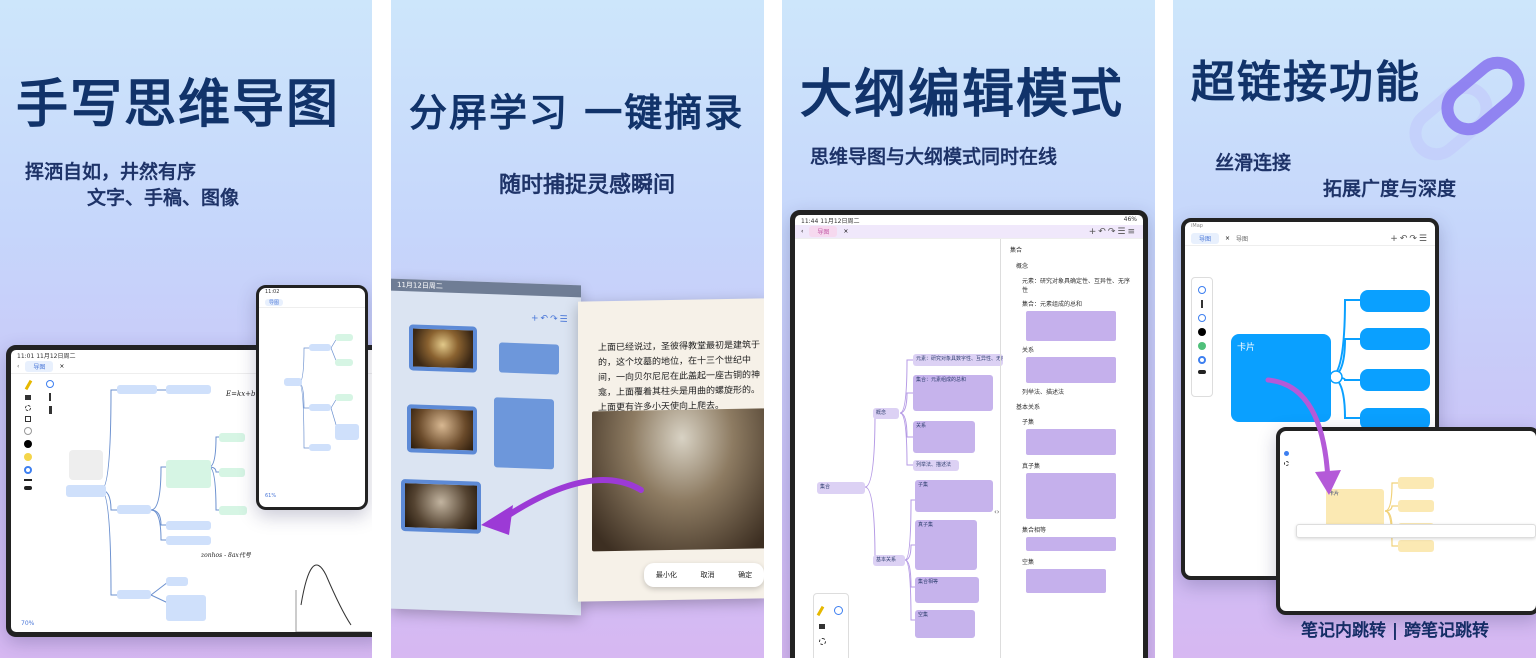 The width and height of the screenshot is (1536, 658). What do you see at coordinates (27, 623) in the screenshot?
I see `zoom-level: 70%` at bounding box center [27, 623].